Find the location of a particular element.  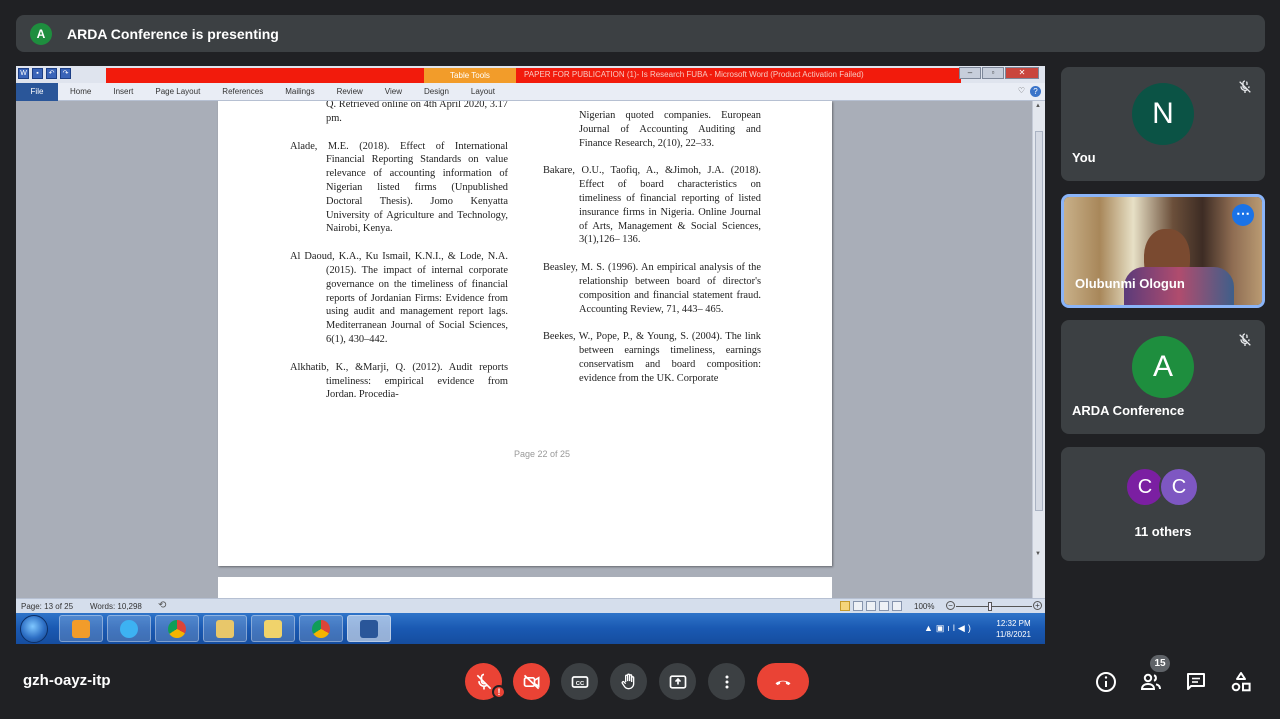

draft-icon is located at coordinates (897, 606).